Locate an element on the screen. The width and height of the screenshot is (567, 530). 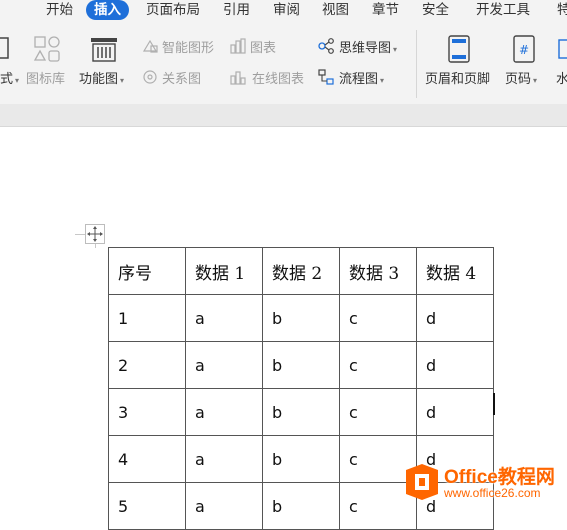
watermark-icon is located at coordinates (562, 49).